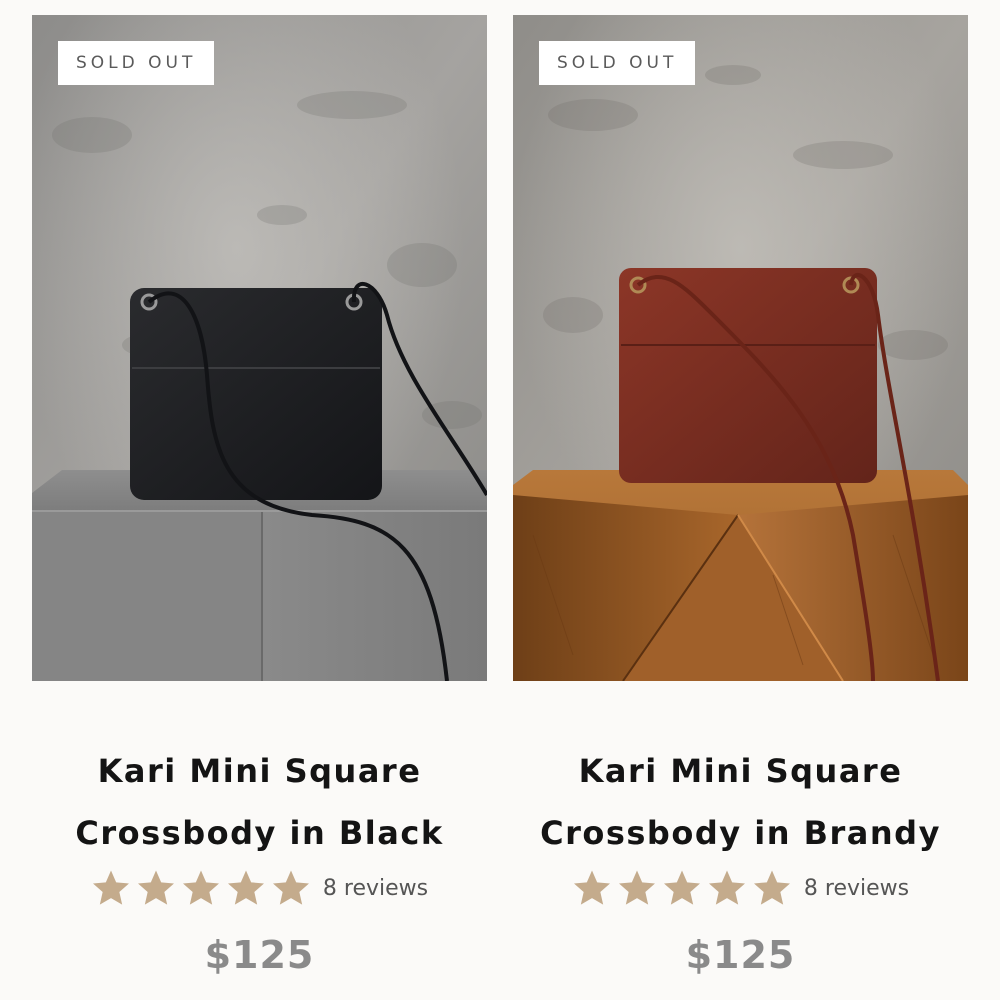 The height and width of the screenshot is (1000, 1000). I want to click on product-title-line2: Crossbody in Brandy, so click(740, 833).